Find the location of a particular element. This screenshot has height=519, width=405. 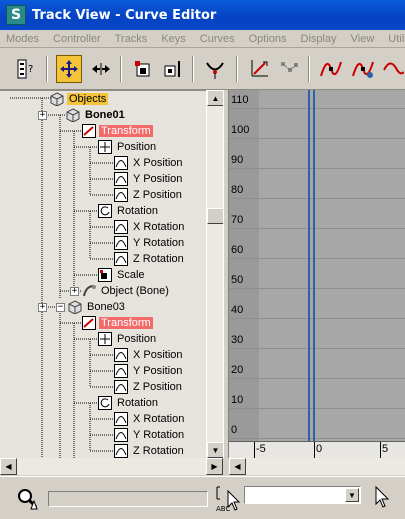

ruler-label: 0 is located at coordinates (319, 449).